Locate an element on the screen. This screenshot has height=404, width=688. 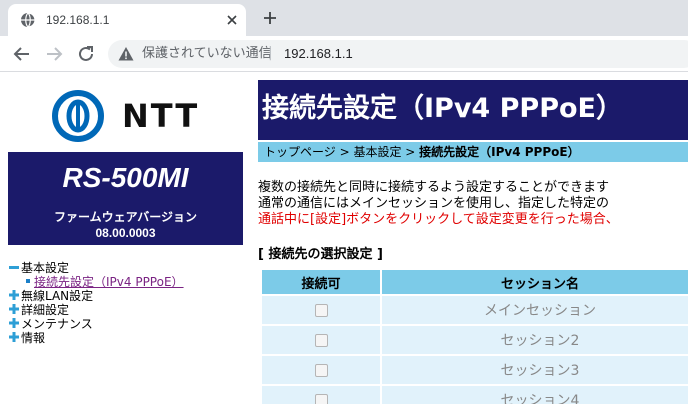
breadcrumb: トップページ > 基本設定 > 接続先設定（IPv4 PPPoE） is located at coordinates (473, 152).